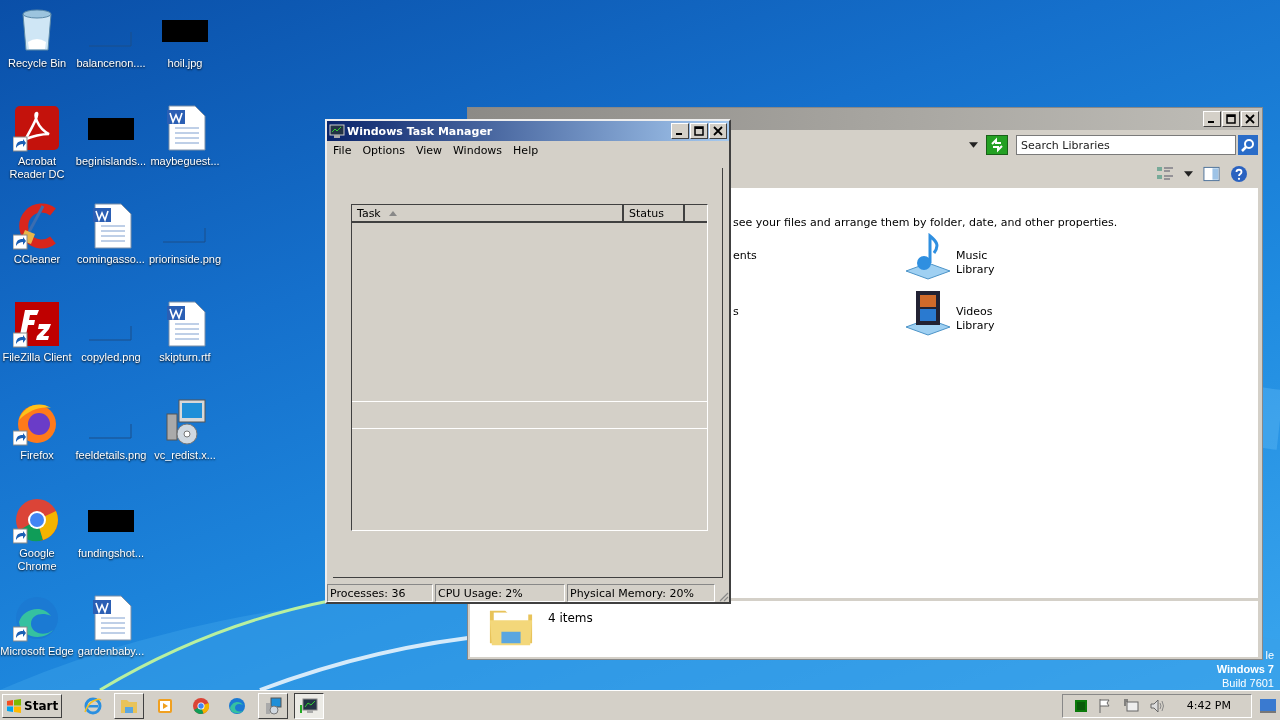 Image resolution: width=1280 pixels, height=720 pixels. Describe the element at coordinates (1208, 705) in the screenshot. I see `clock: 4:42 PM` at that location.